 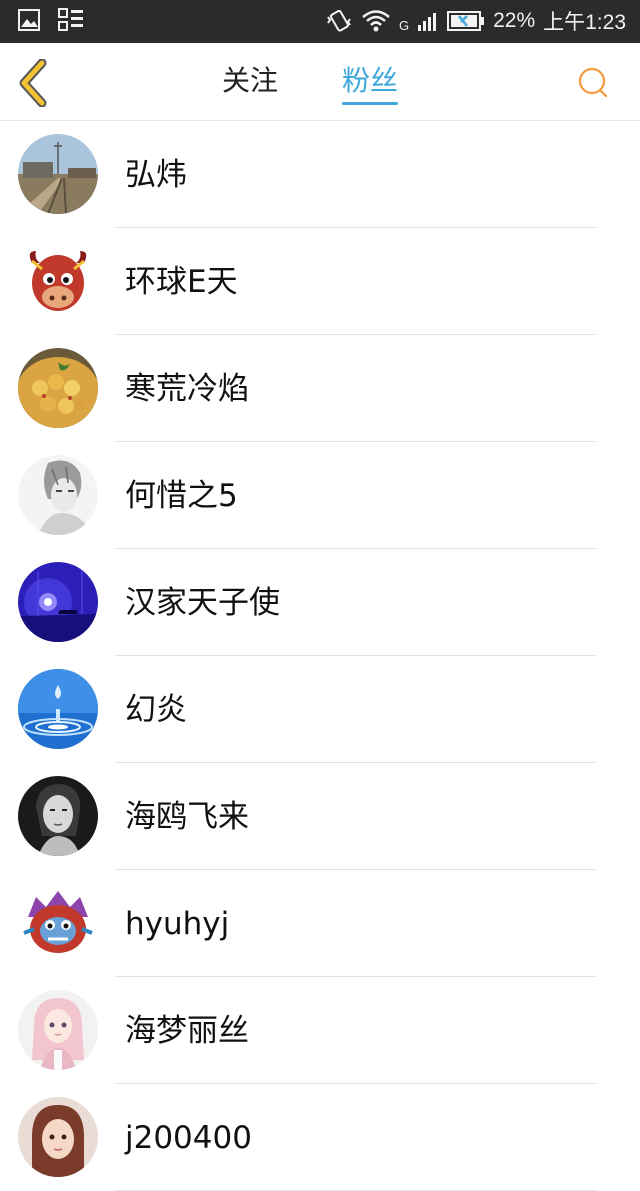 What do you see at coordinates (320, 82) in the screenshot?
I see `top-nav-bar: 关注 粉丝` at bounding box center [320, 82].